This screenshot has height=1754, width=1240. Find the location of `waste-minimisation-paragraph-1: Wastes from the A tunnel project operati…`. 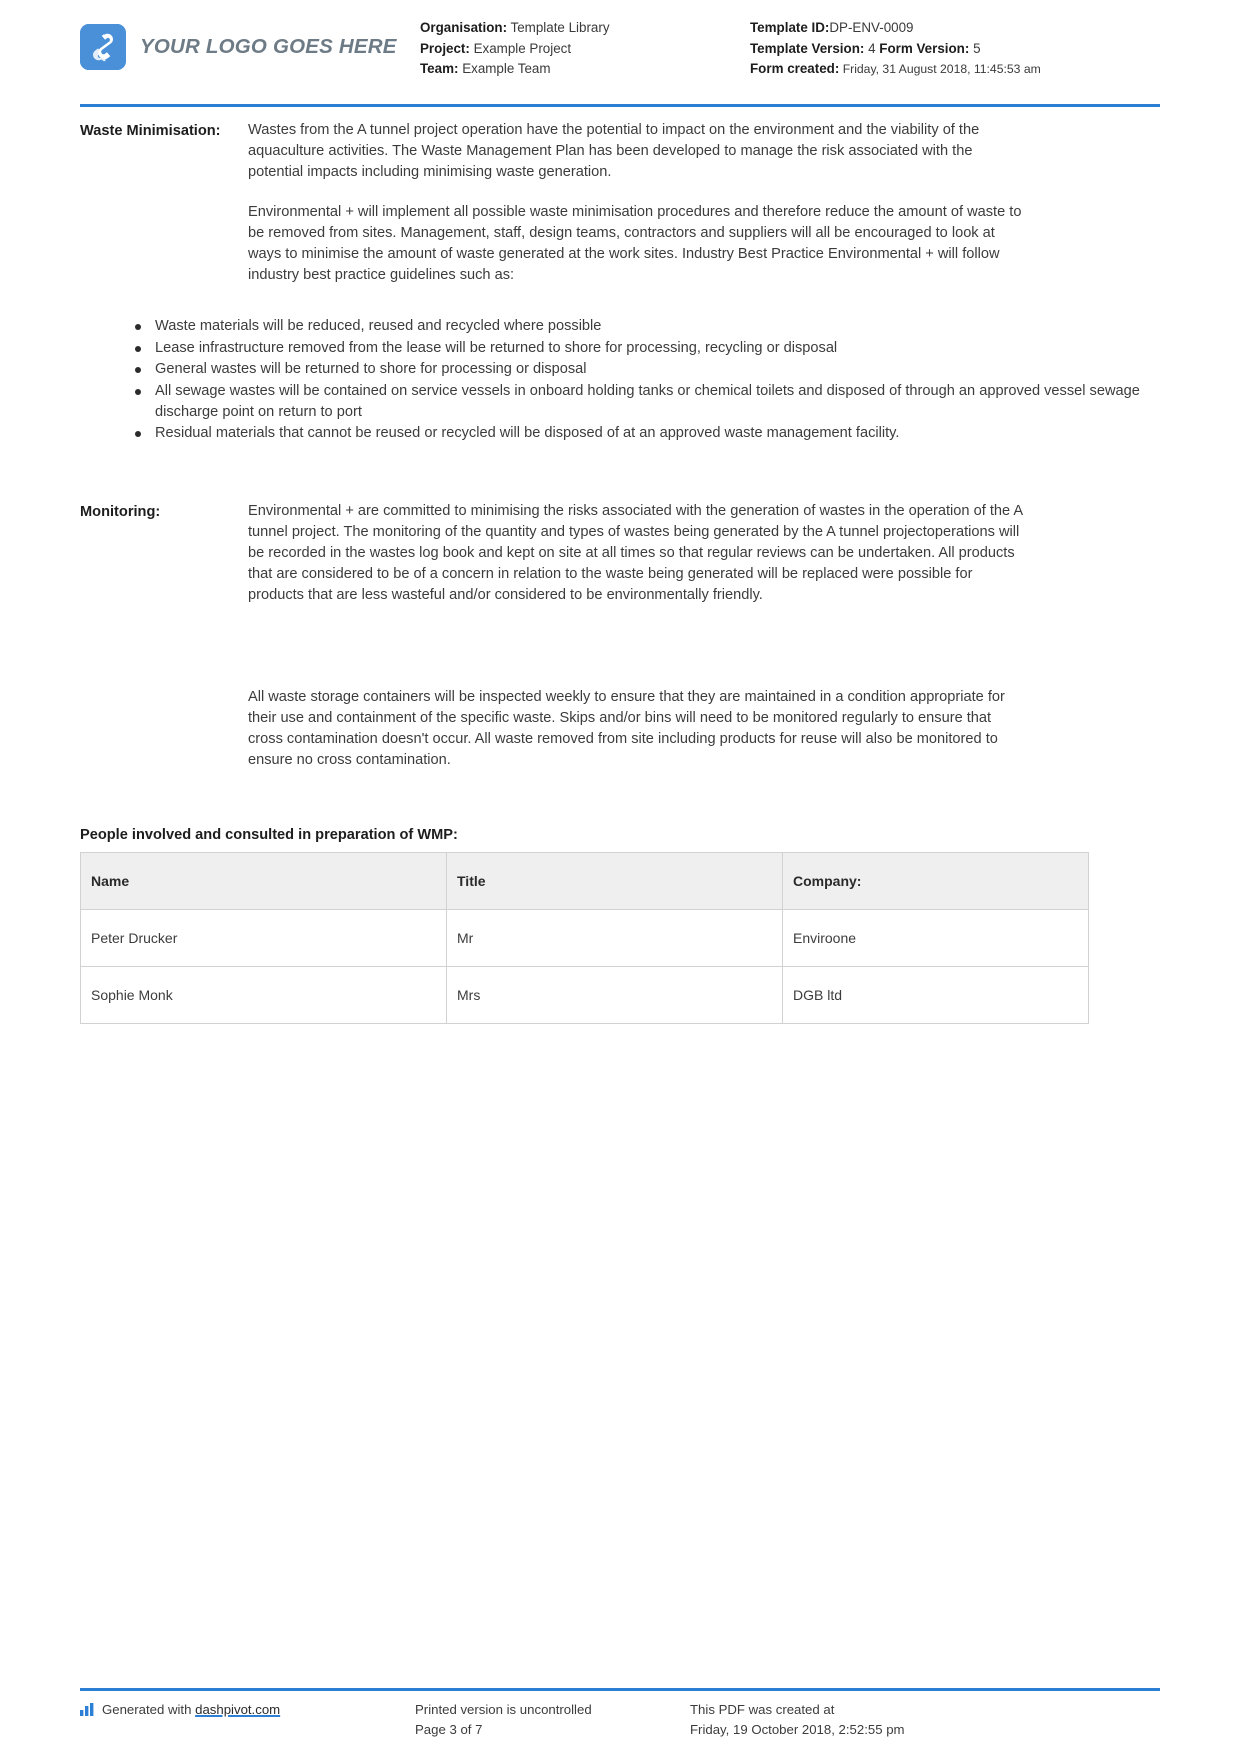

waste-minimisation-paragraph-1: Wastes from the A tunnel project operati… is located at coordinates (614, 151).